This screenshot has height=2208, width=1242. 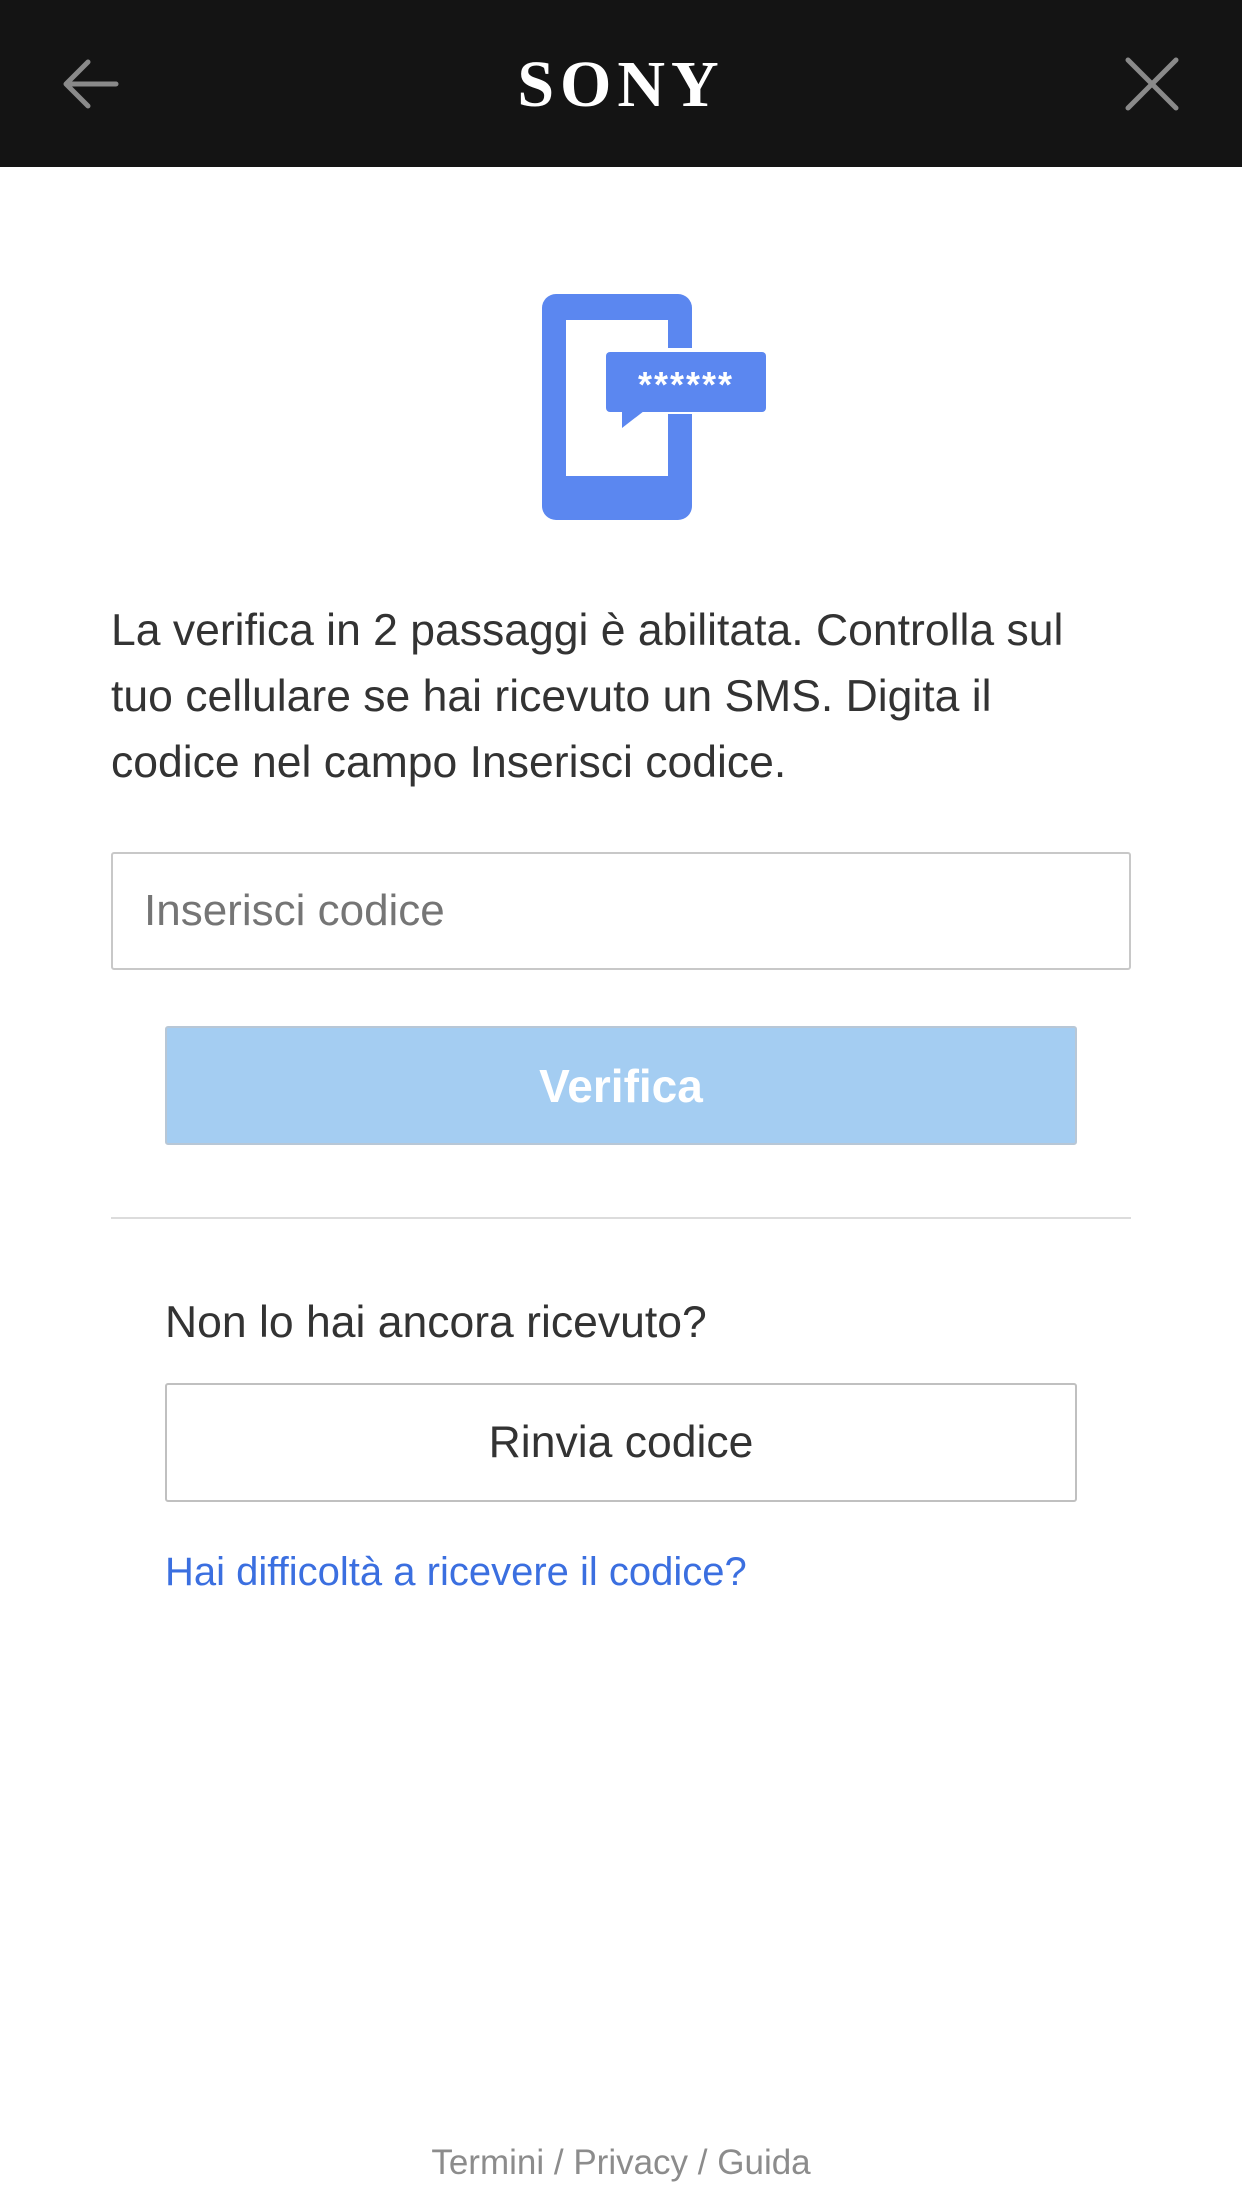 I want to click on code-help-link: Hai difficoltà a ricevere il codice?, so click(x=456, y=1572).